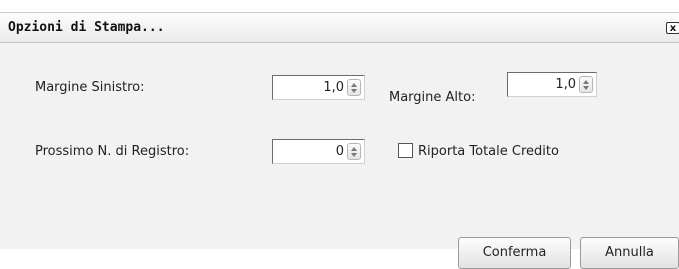 The height and width of the screenshot is (269, 679). Describe the element at coordinates (90, 87) in the screenshot. I see `margine-sinistro-label: Margine Sinistro:` at that location.